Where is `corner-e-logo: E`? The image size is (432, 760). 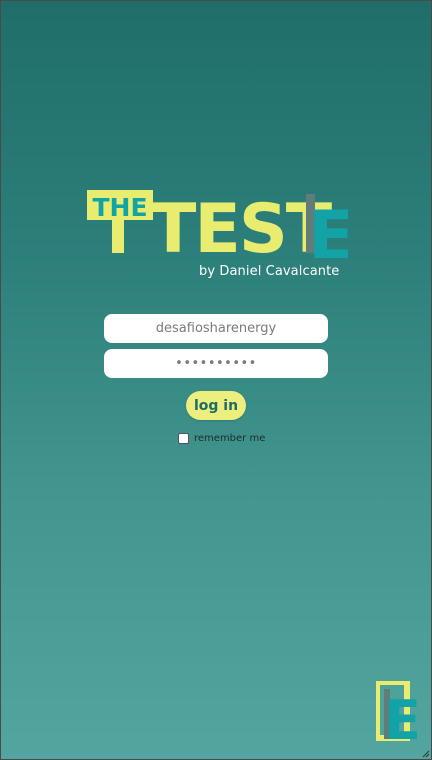 corner-e-logo: E is located at coordinates (397, 712).